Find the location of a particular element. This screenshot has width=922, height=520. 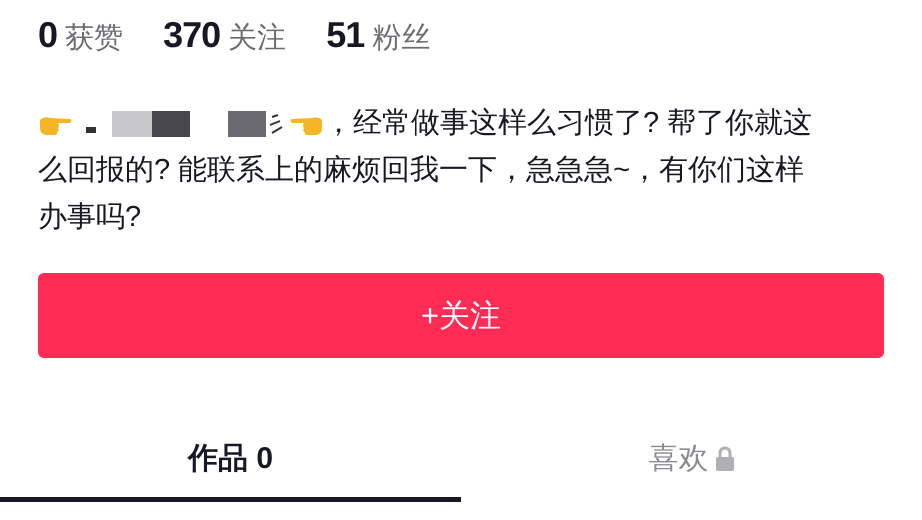

stat-link: 370 关注 is located at coordinates (224, 36).